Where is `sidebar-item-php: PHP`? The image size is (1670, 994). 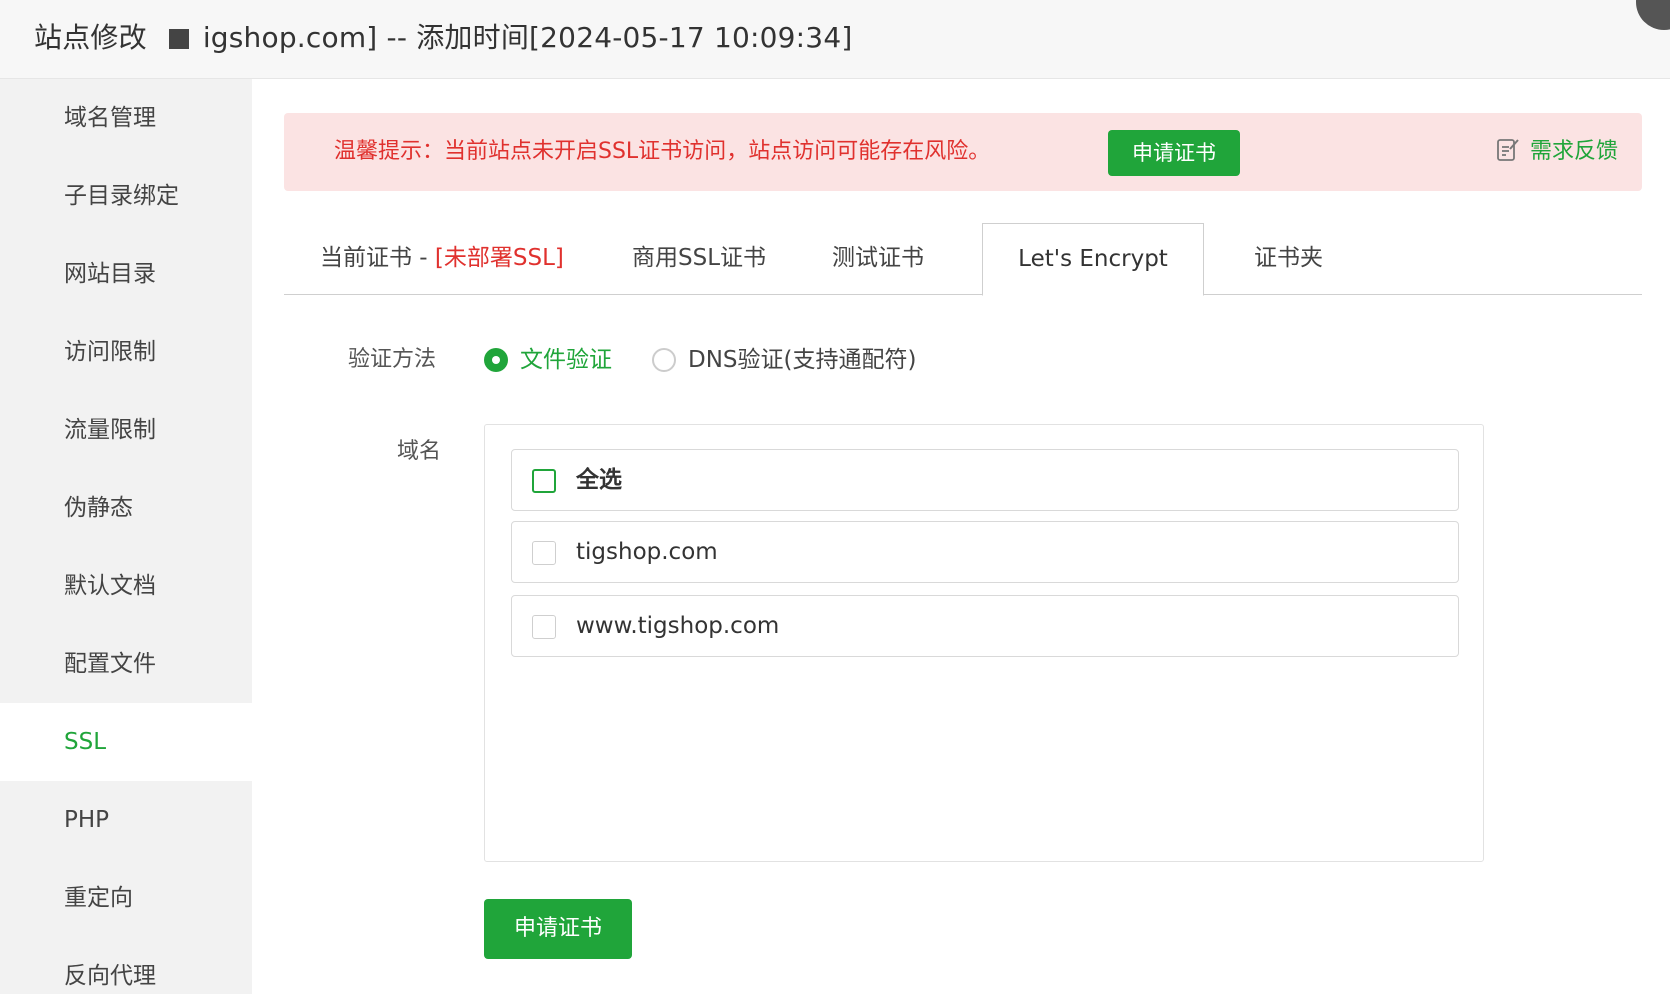 sidebar-item-php: PHP is located at coordinates (126, 820).